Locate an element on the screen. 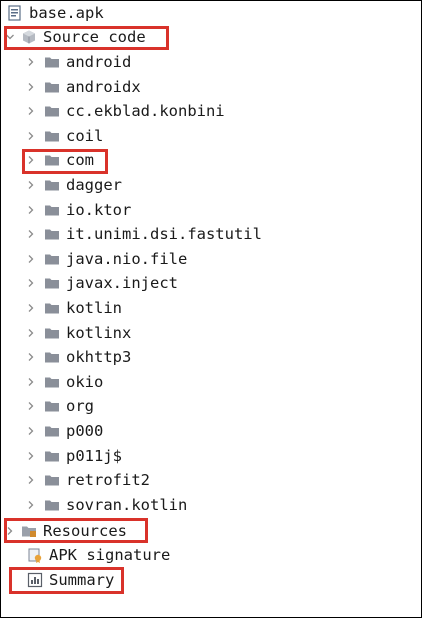 Image resolution: width=424 pixels, height=620 pixels. package-label: androidx is located at coordinates (103, 86).